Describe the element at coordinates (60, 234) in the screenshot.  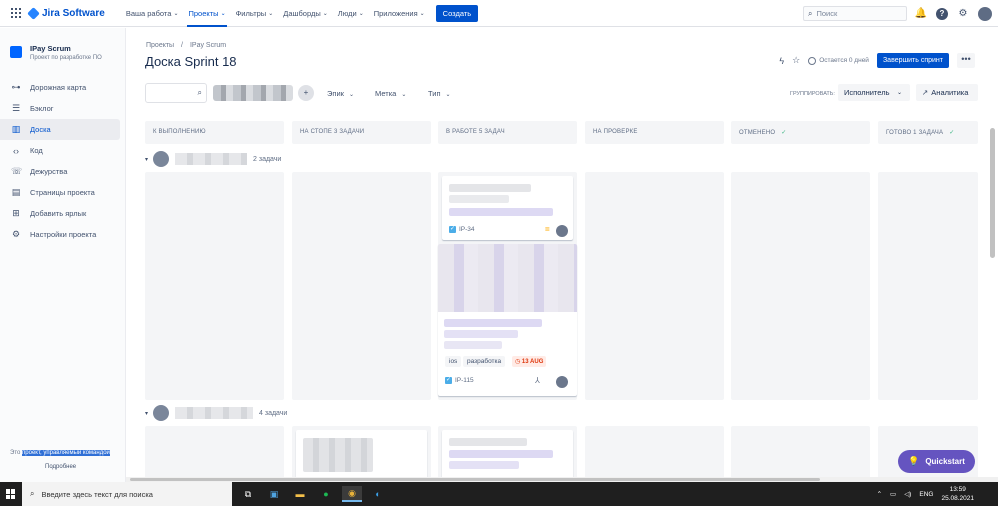
I see `sidebar-item-settings: ⚙ Настройки проекта` at that location.